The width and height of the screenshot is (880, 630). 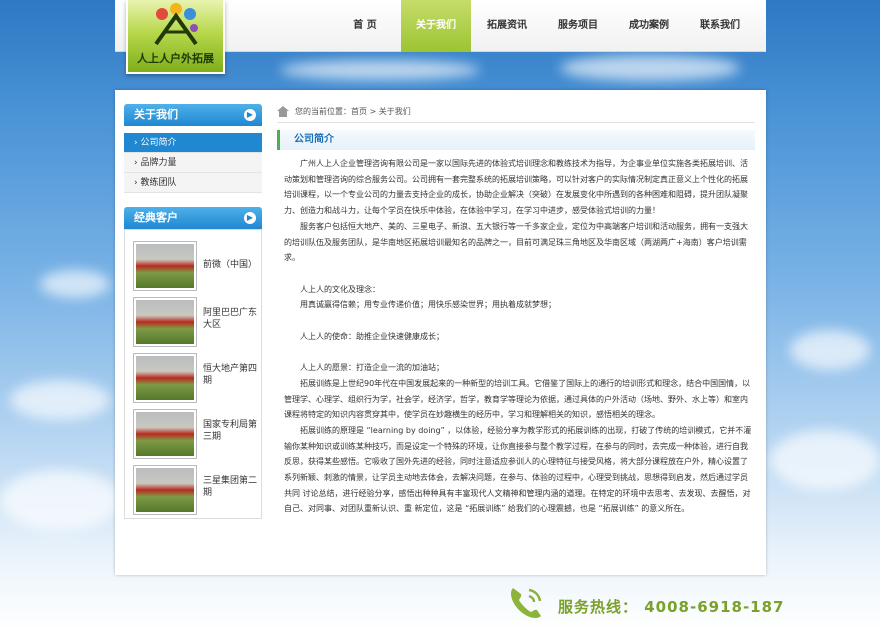 What do you see at coordinates (516, 122) in the screenshot?
I see `divider` at bounding box center [516, 122].